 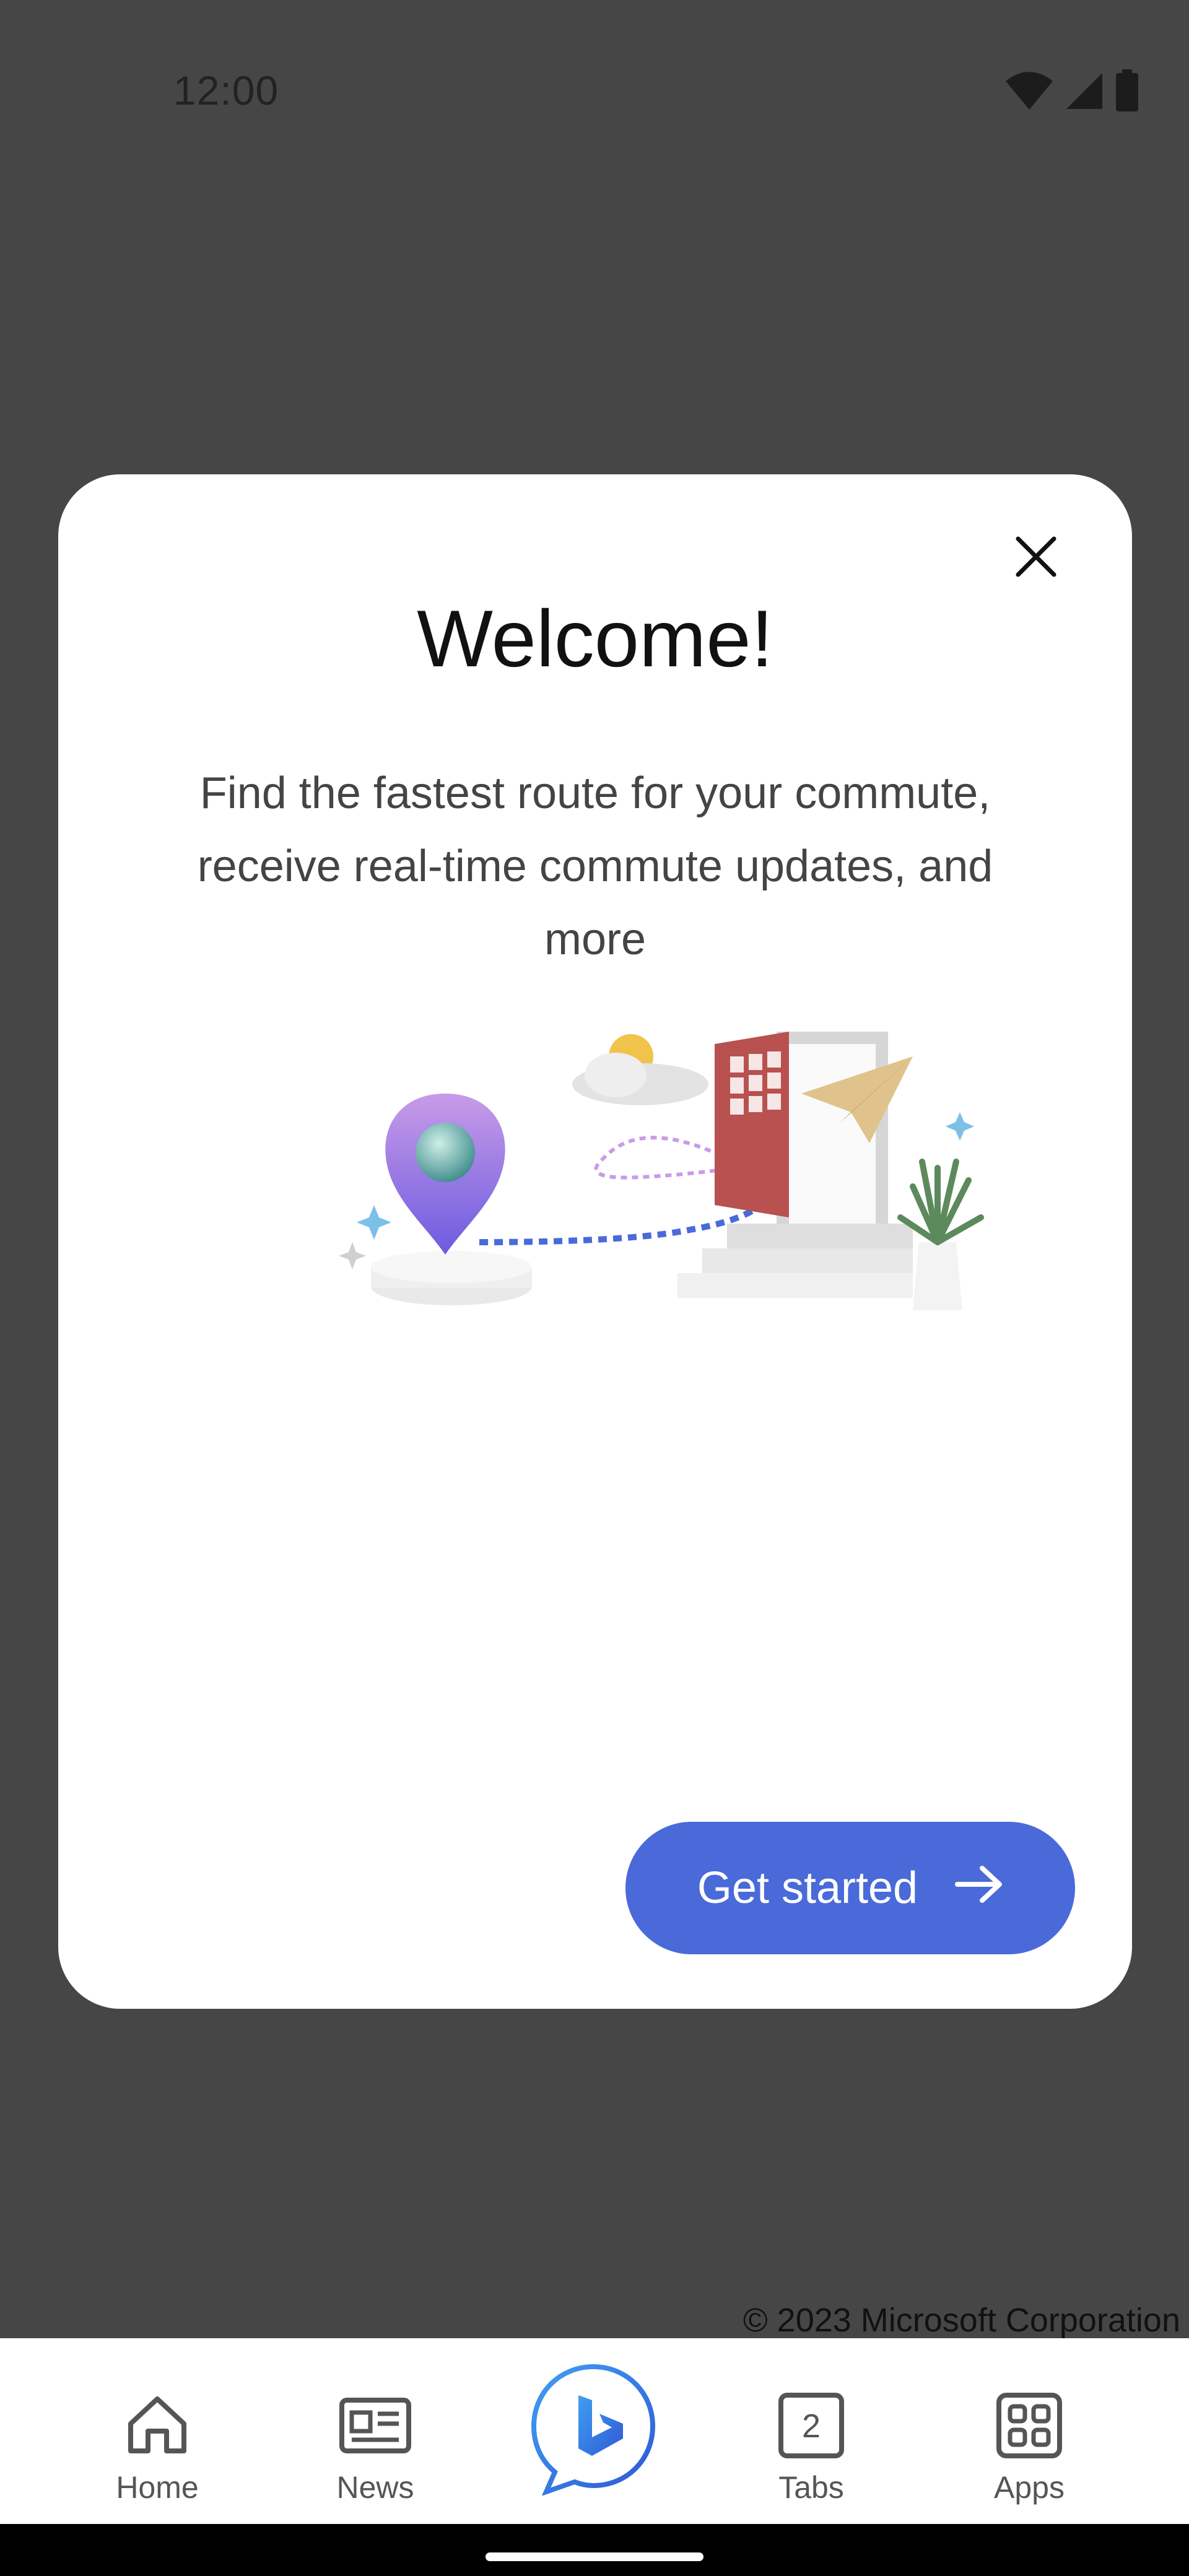 I want to click on nav-home: Home, so click(x=157, y=2431).